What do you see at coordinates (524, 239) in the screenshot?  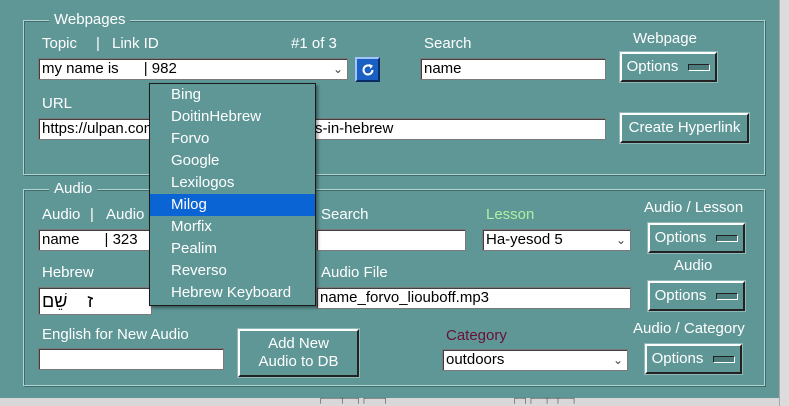 I see `lesson-combo-value: Ha-yesod 5` at bounding box center [524, 239].